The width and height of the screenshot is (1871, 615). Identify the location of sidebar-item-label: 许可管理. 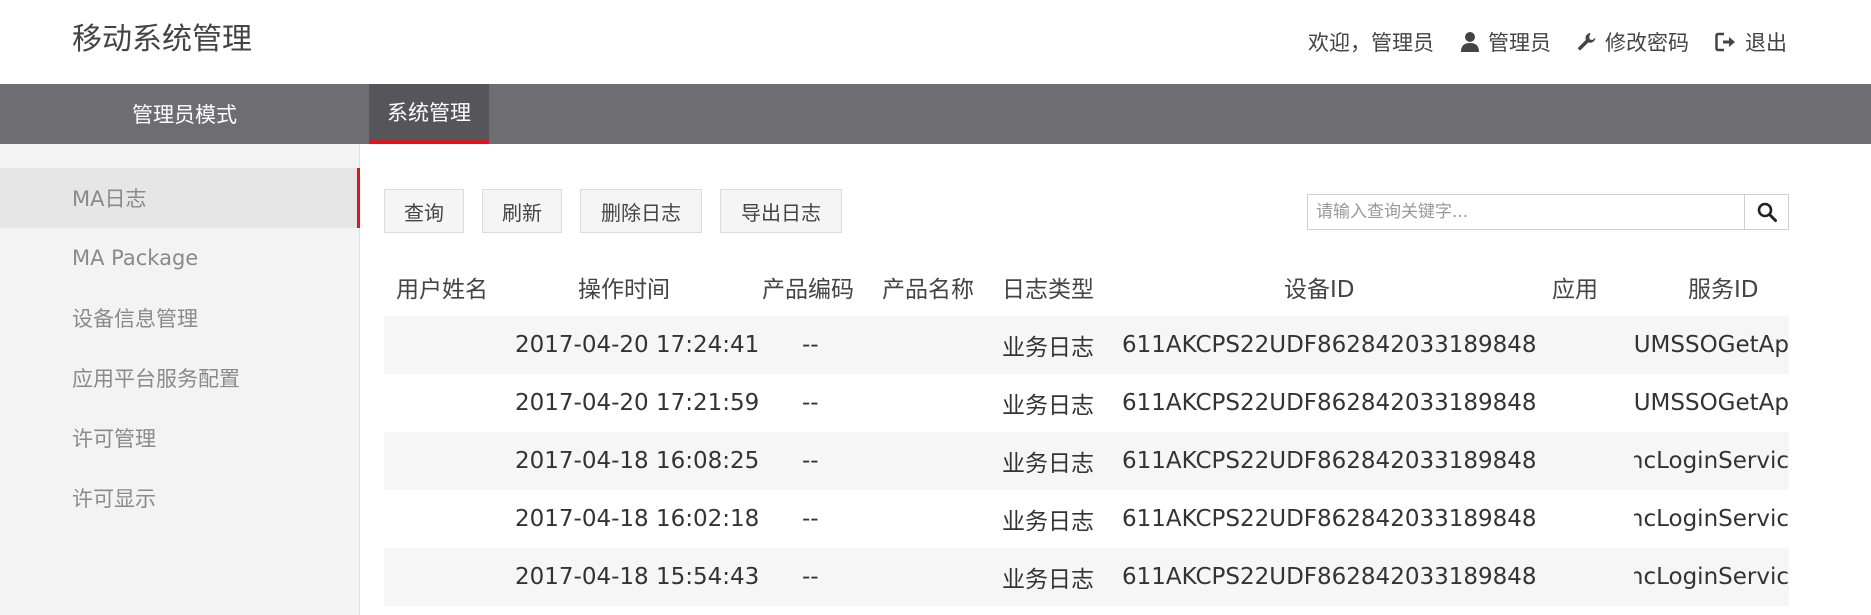
(114, 439).